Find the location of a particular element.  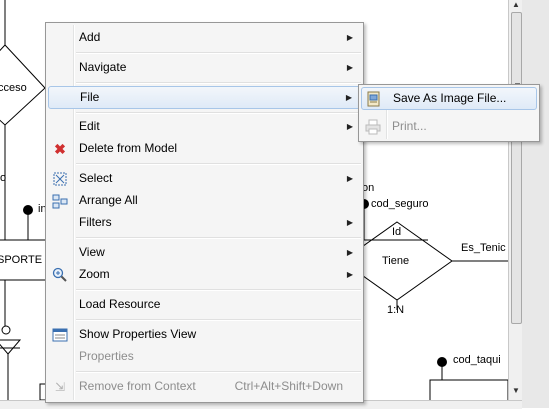

scrollbar-thumb is located at coordinates (516, 168).